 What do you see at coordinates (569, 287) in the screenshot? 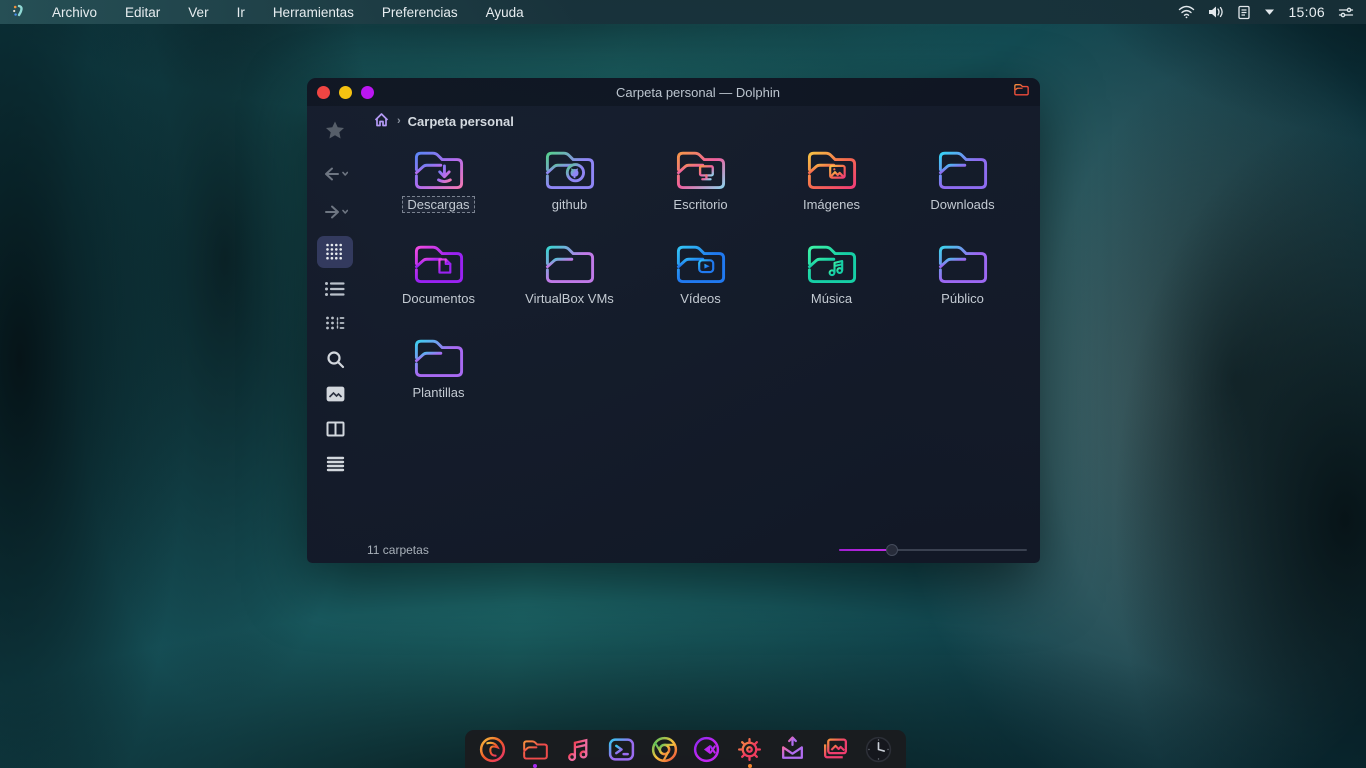
I see `folder-item-virtualbox-vms: VirtualBox VMs` at bounding box center [569, 287].